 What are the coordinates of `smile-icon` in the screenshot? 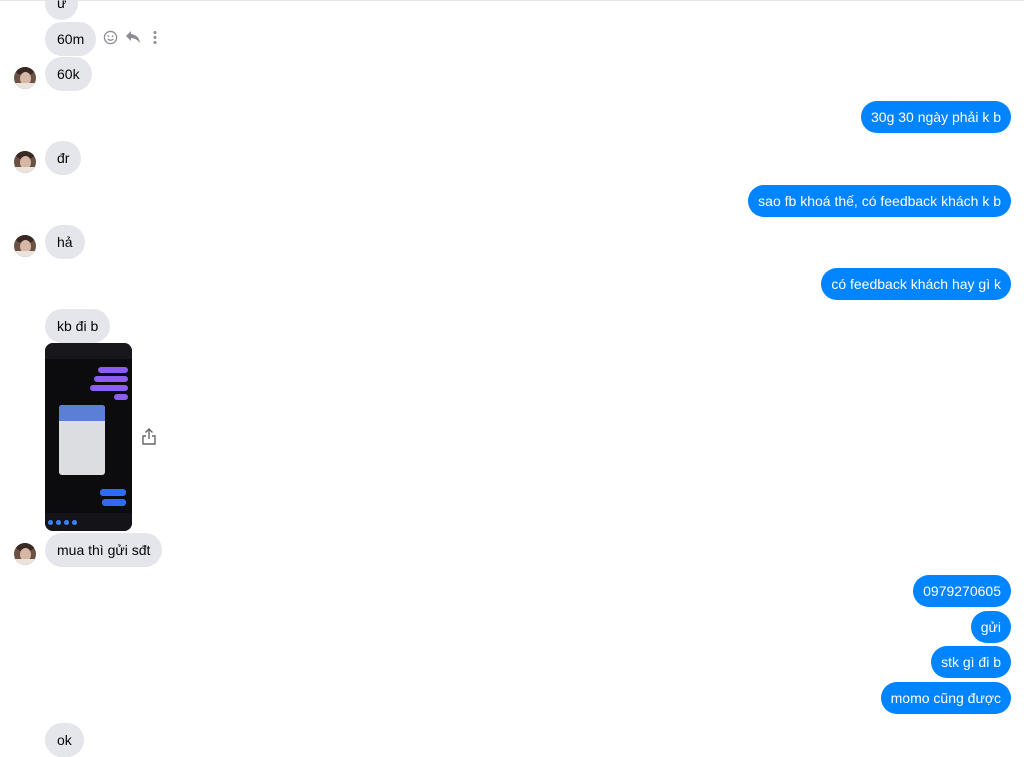 It's located at (110, 39).